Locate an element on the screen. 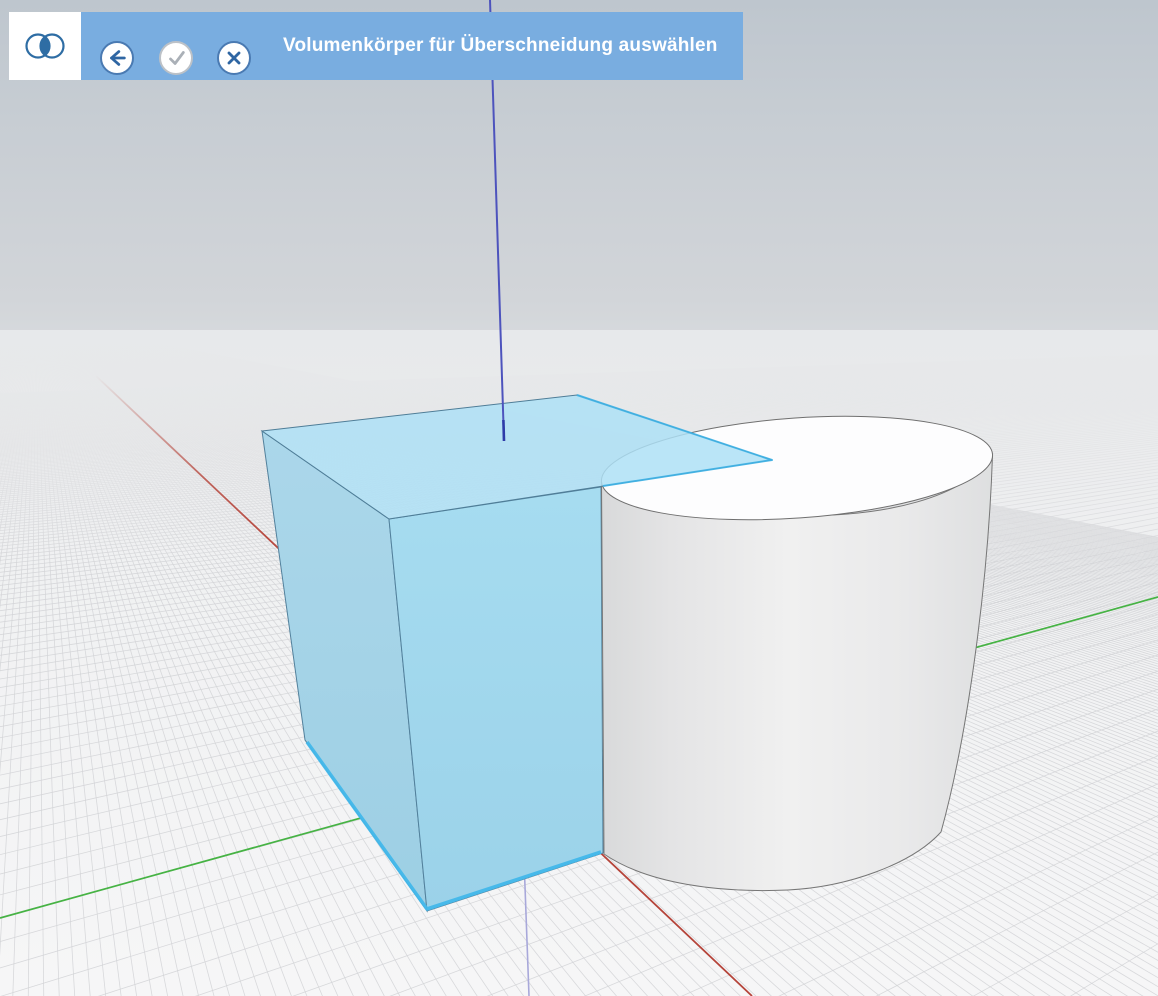  z-axis-tip is located at coordinates (504, 430).